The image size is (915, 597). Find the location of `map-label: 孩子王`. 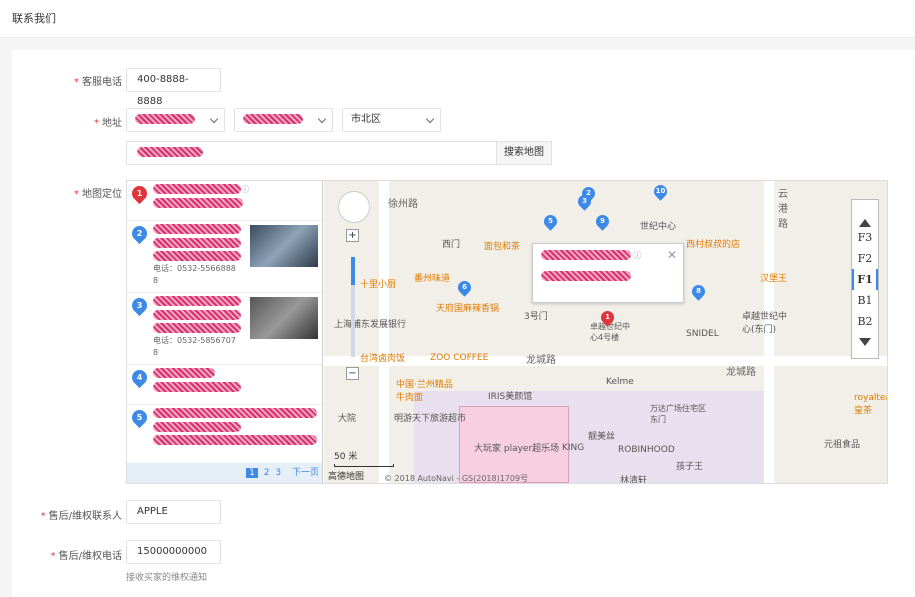

map-label: 孩子王 is located at coordinates (690, 467).